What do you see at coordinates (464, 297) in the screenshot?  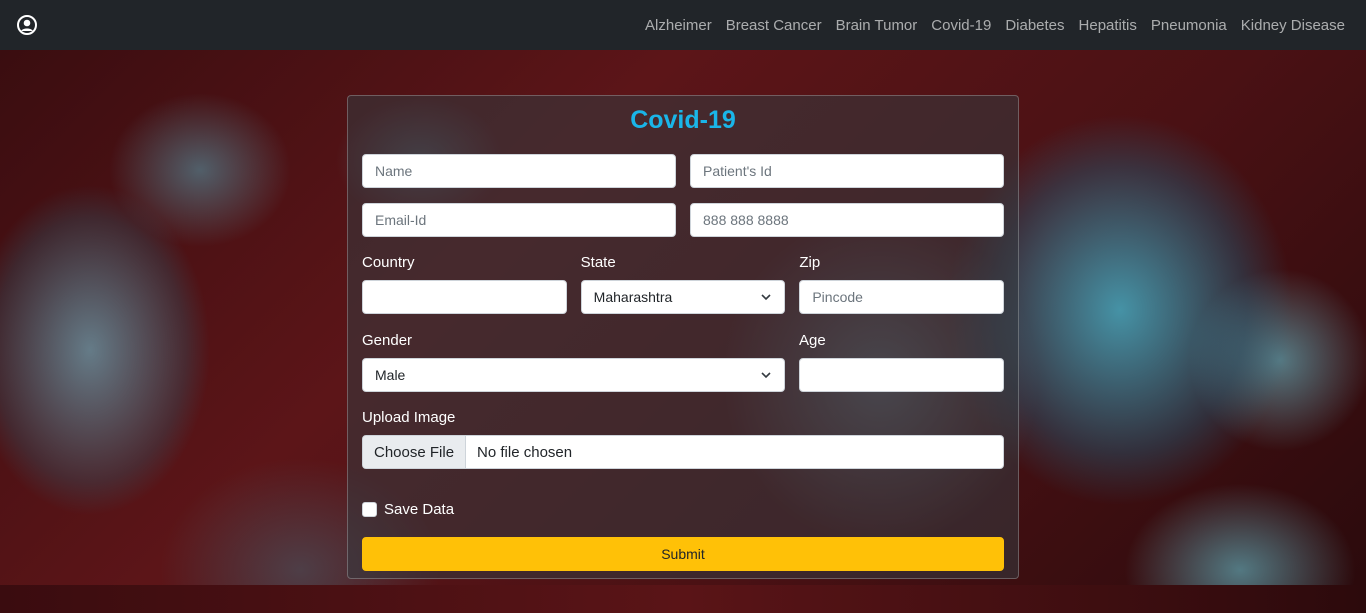 I see `country-input` at bounding box center [464, 297].